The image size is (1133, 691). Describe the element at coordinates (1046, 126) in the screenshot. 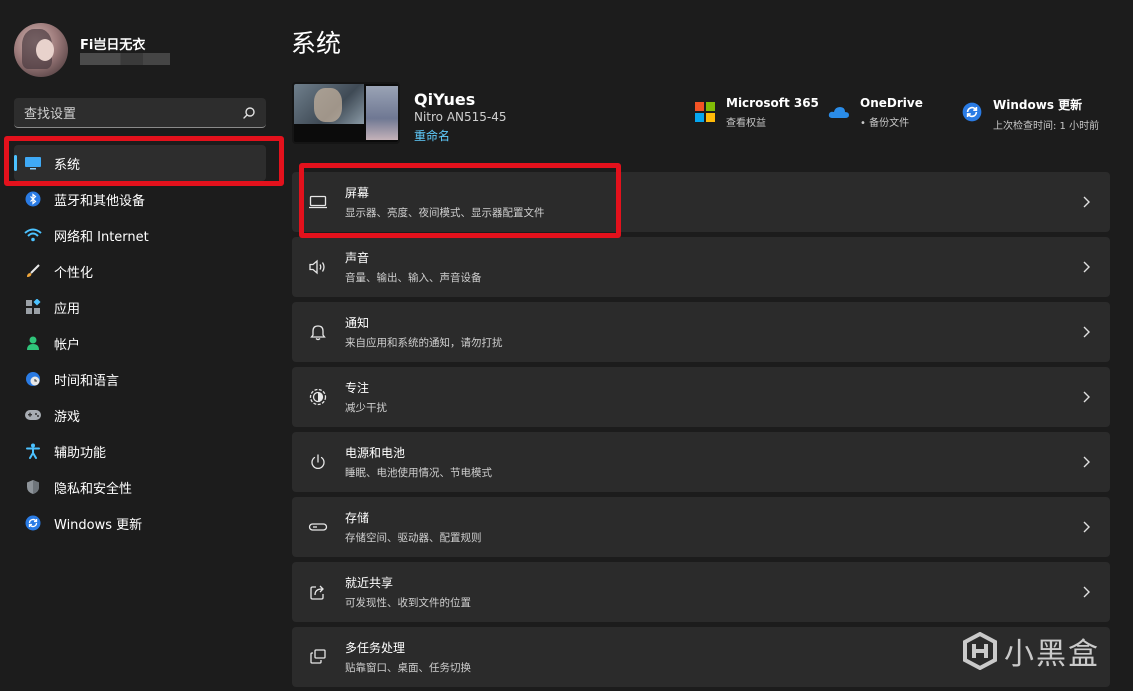

I see `quick-link-subtitle: 上次检查时间: 1 小时前` at that location.